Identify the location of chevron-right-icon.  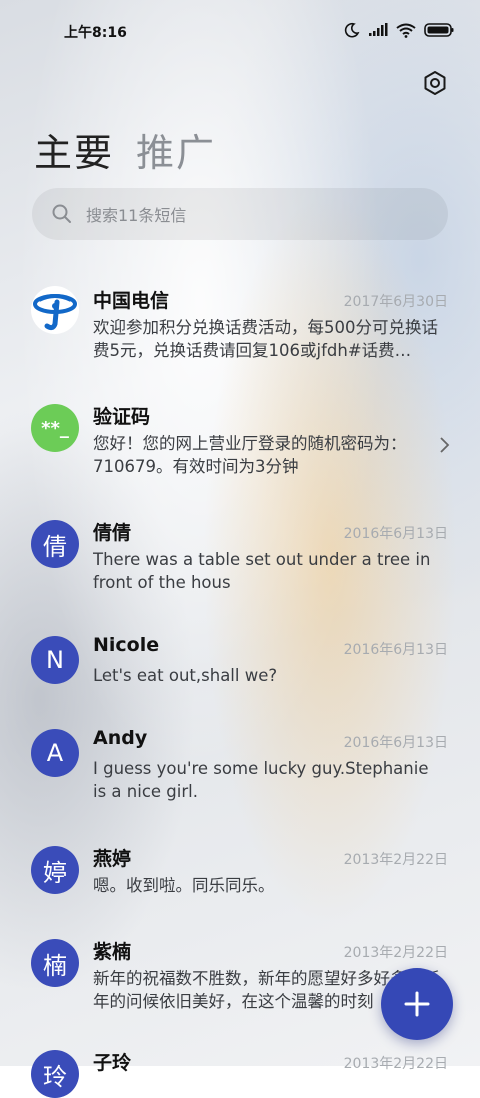
(444, 445).